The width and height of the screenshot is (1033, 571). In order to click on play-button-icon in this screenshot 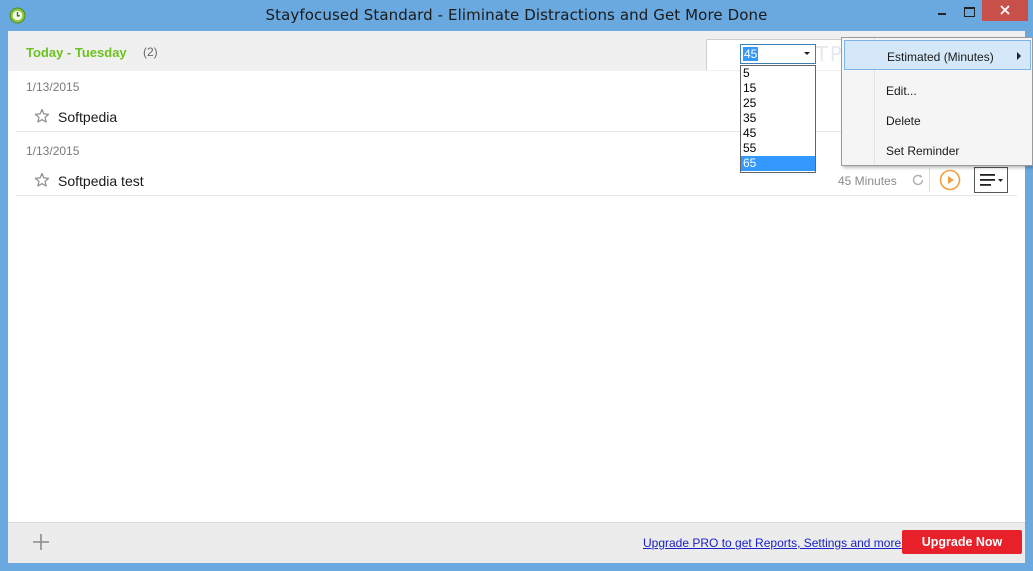, I will do `click(950, 180)`.